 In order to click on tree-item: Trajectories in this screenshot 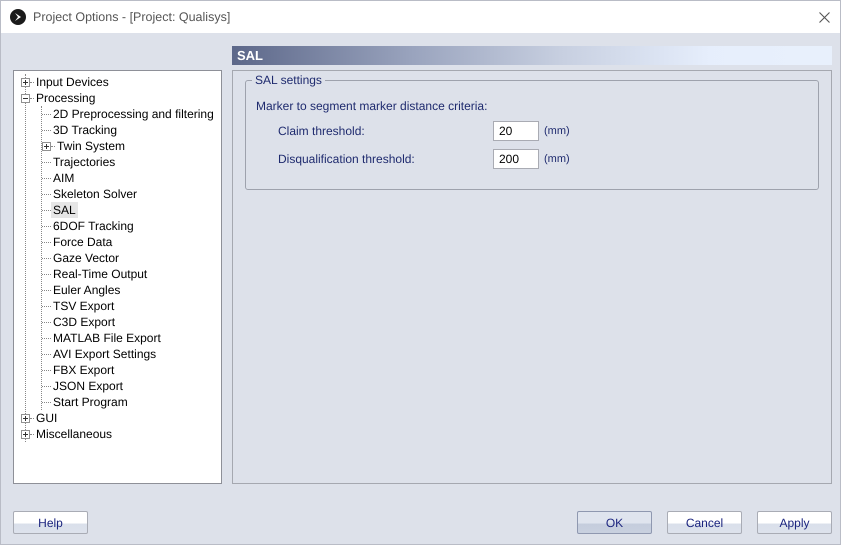, I will do `click(84, 162)`.